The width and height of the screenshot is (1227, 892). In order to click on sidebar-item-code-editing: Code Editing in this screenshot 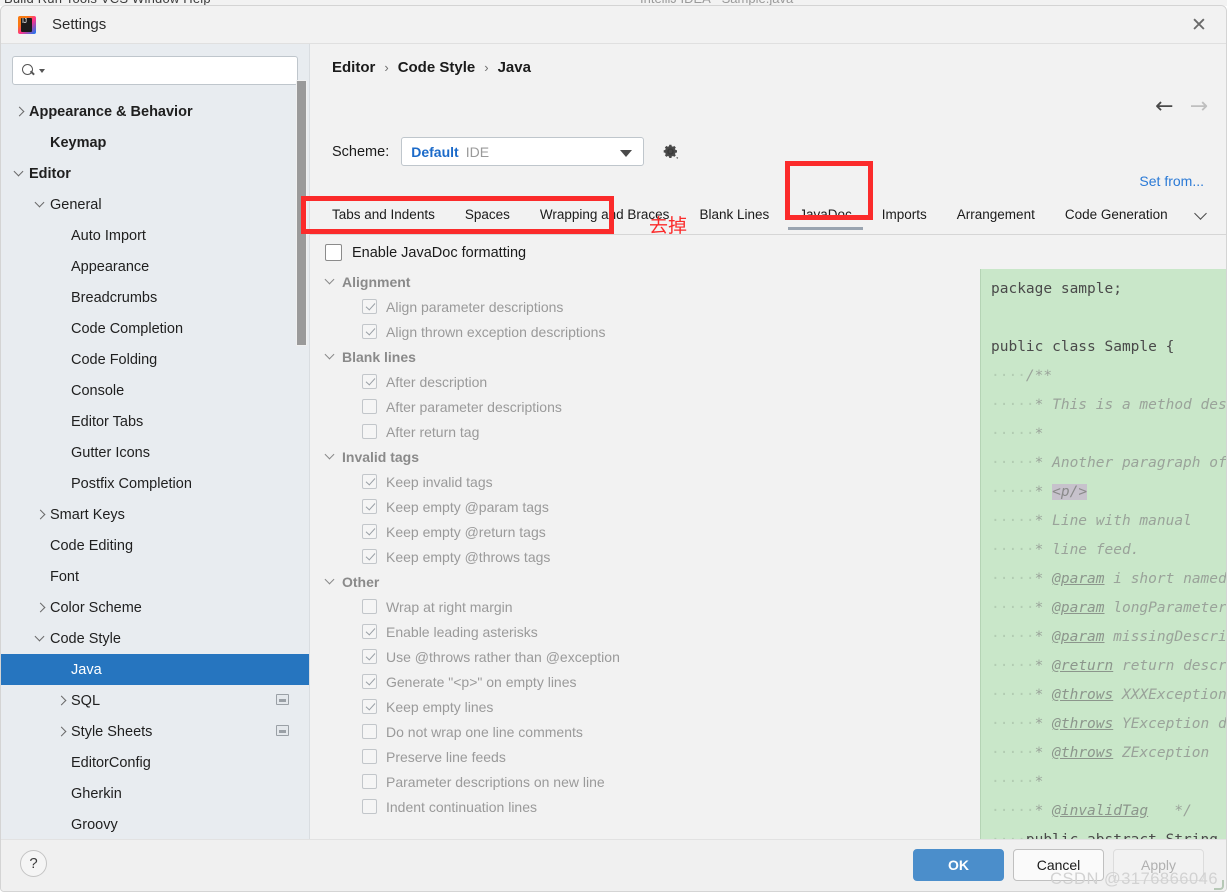, I will do `click(155, 545)`.